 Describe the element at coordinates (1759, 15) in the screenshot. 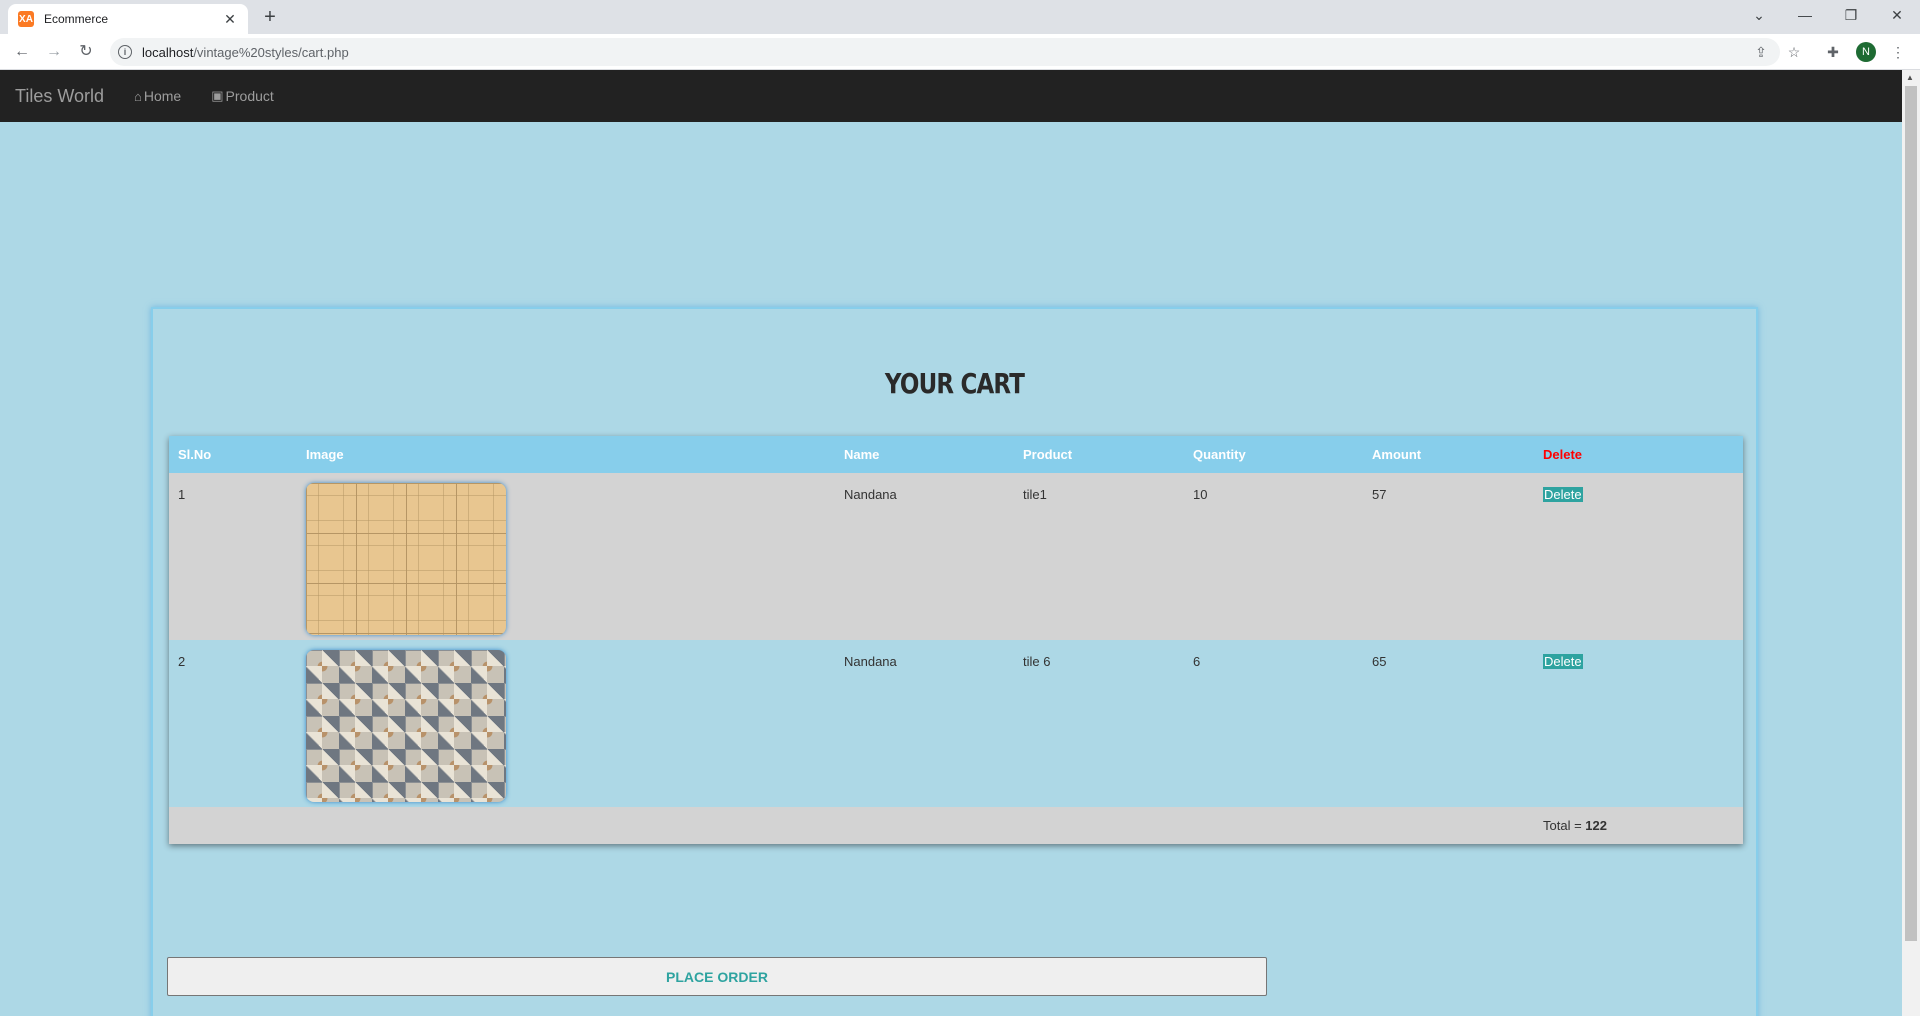

I see `tab-search-icon: ⌄` at that location.